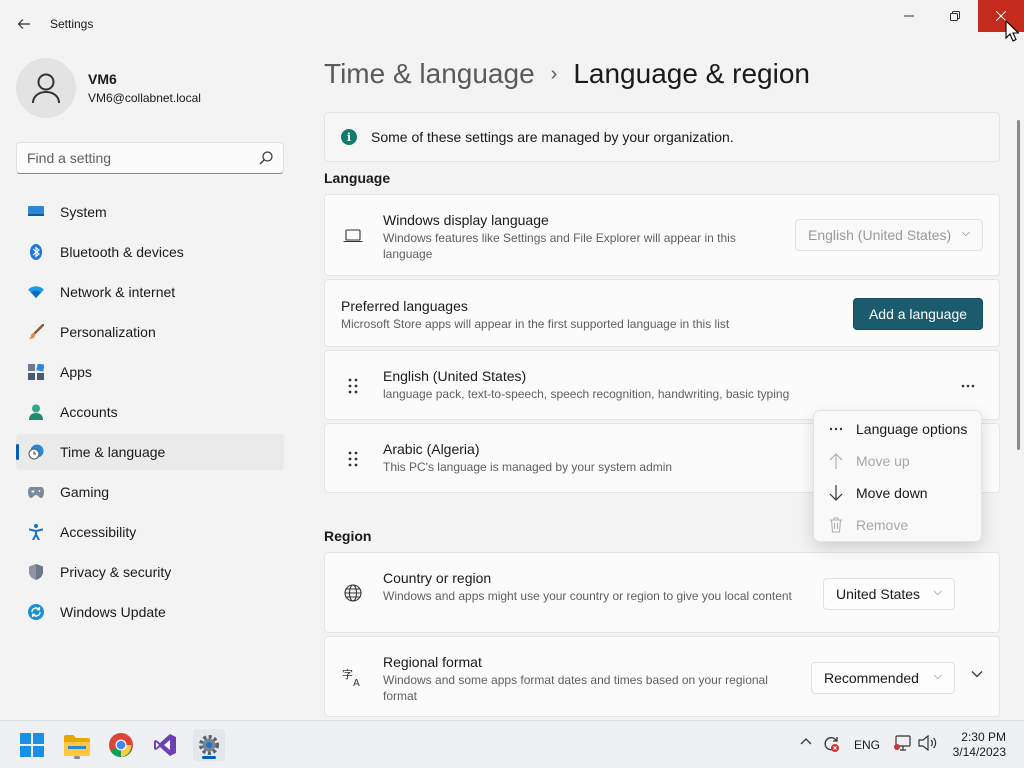 The width and height of the screenshot is (1024, 768). What do you see at coordinates (432, 662) in the screenshot?
I see `regional-format-title: Regional format` at bounding box center [432, 662].